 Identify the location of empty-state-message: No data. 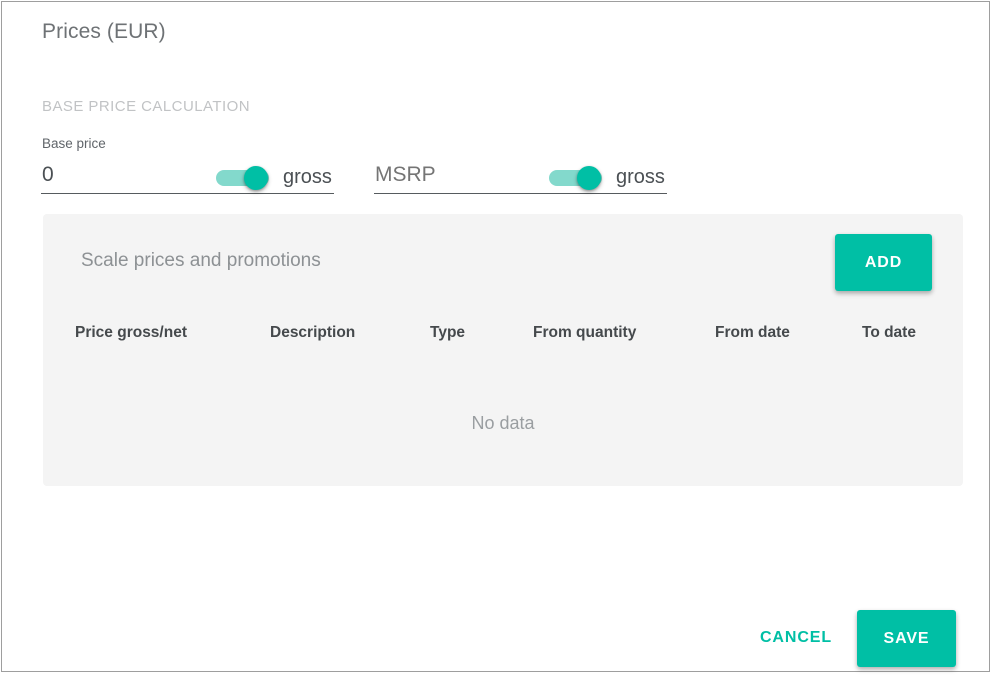
(503, 423).